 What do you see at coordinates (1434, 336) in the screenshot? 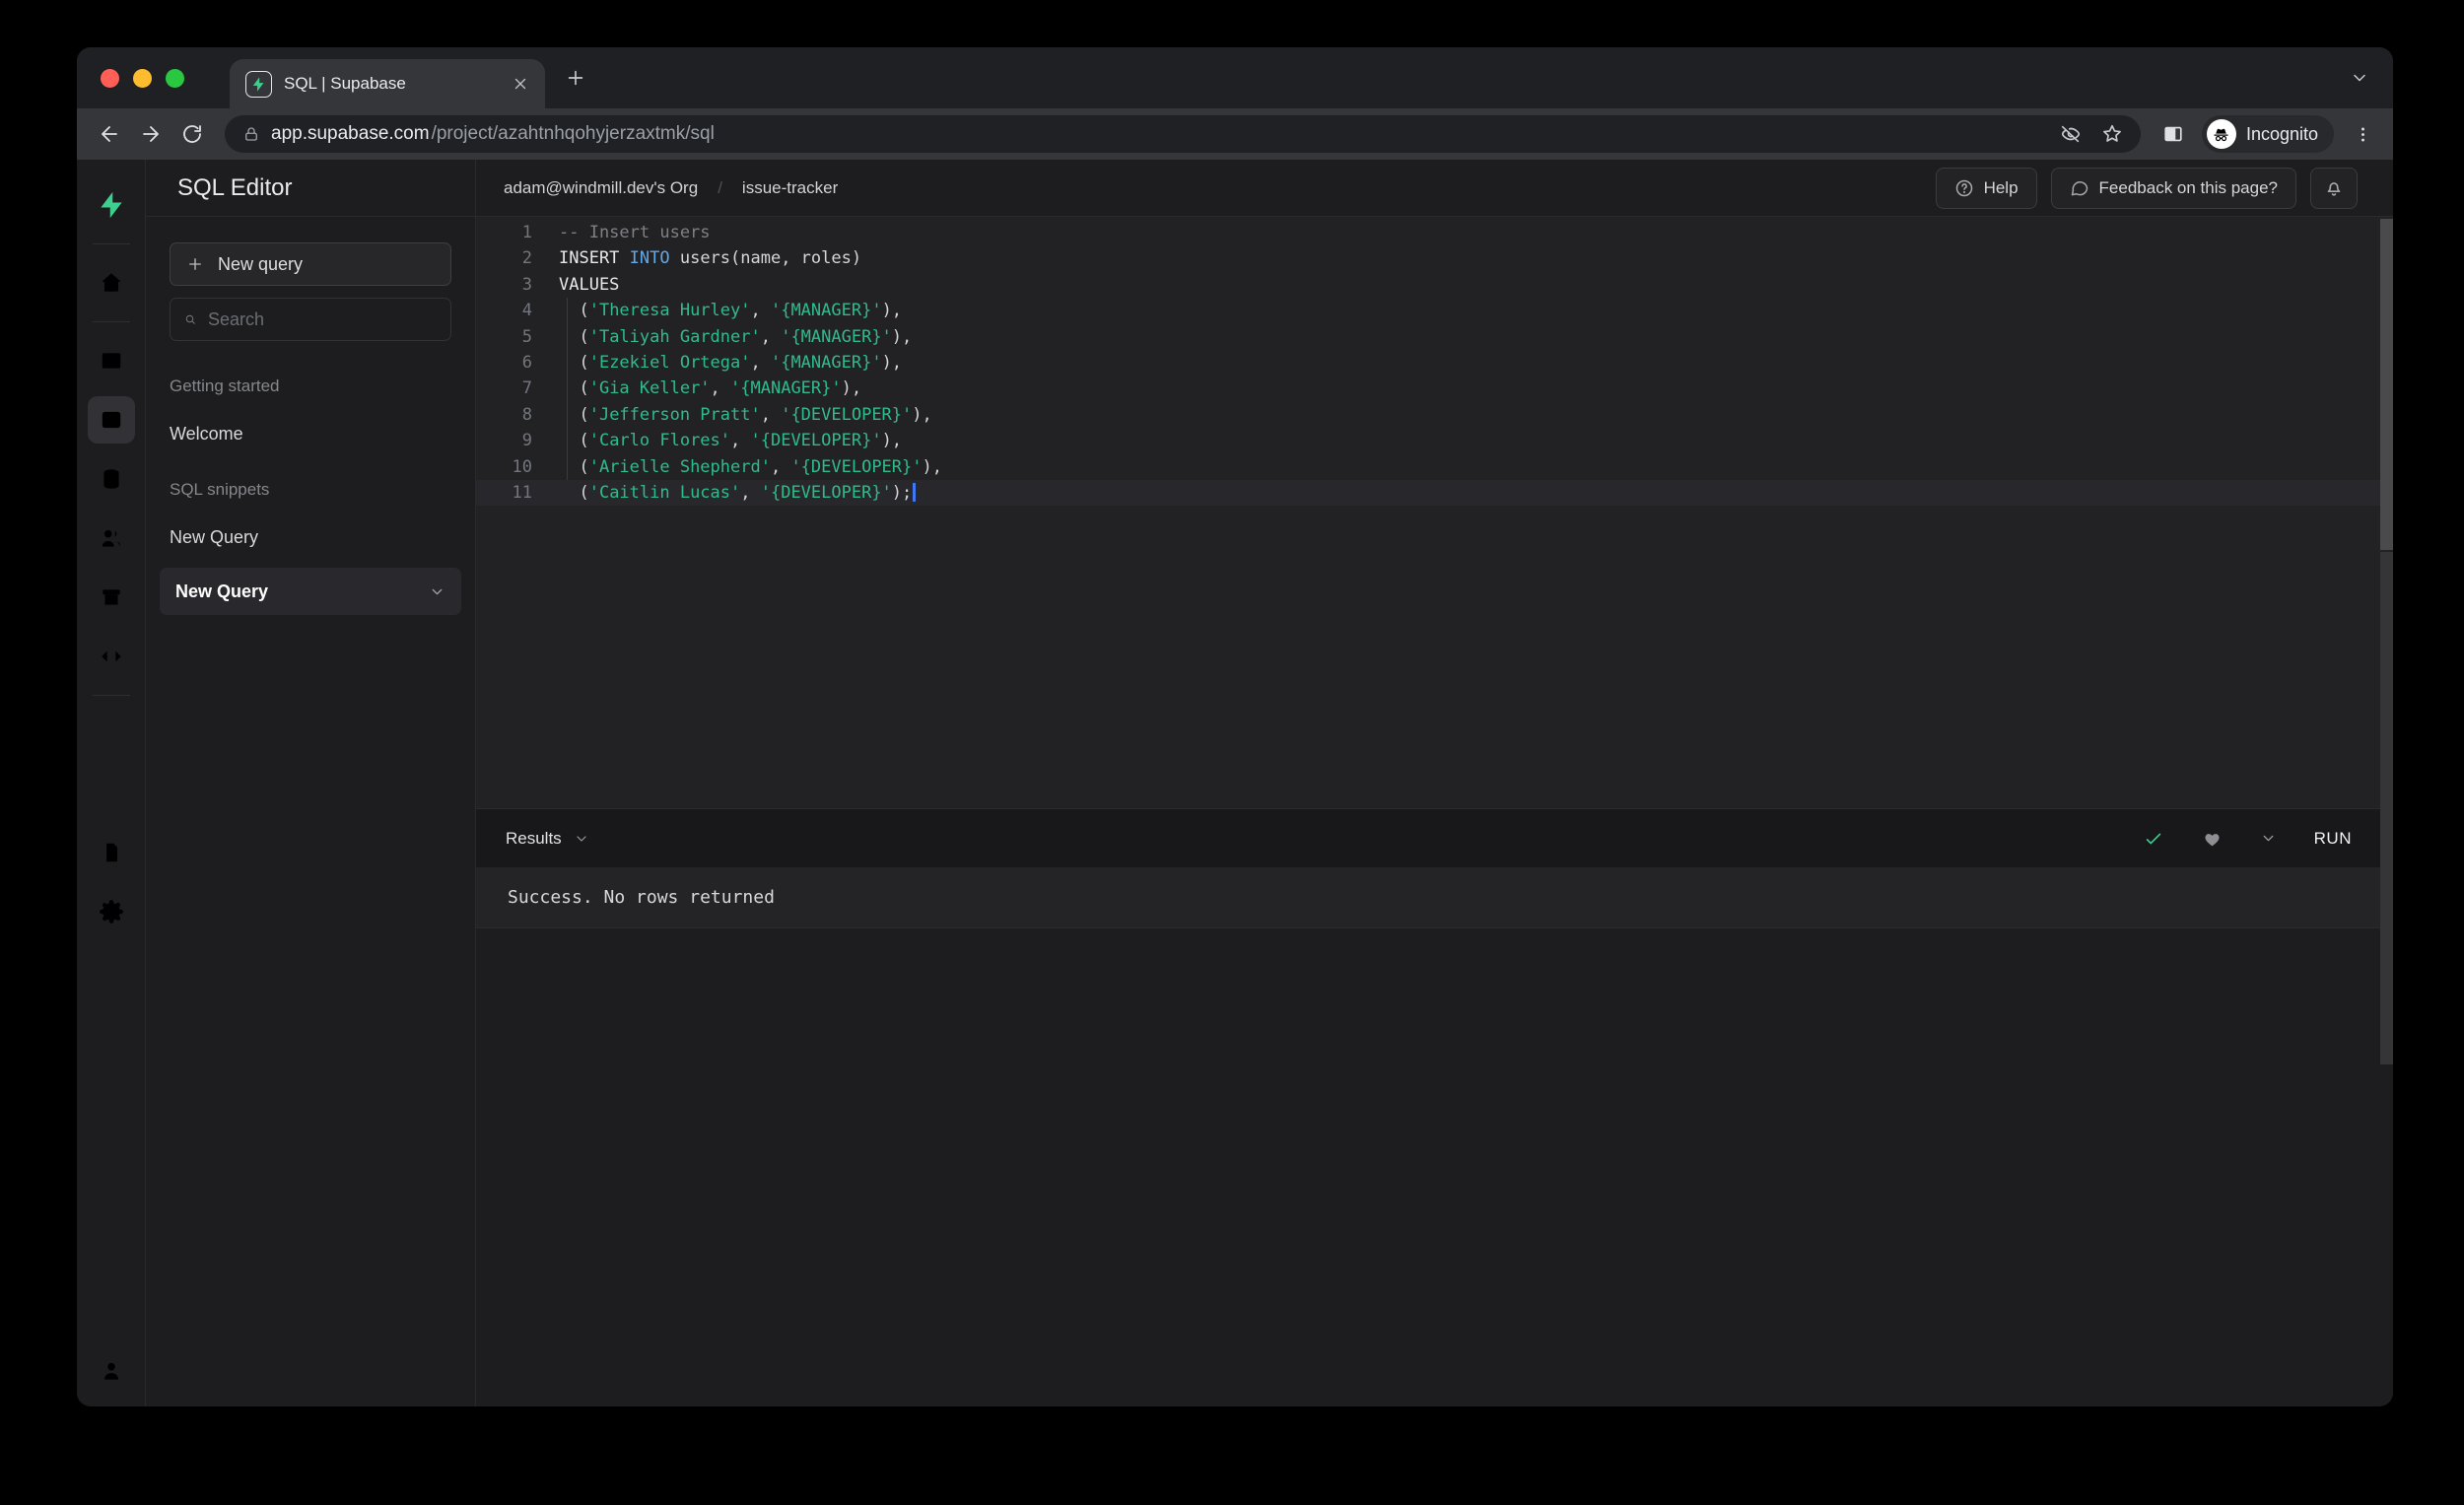
I see `code-line-5: 5 ('Taliyah Gardner', '{MANAGER}'),` at bounding box center [1434, 336].